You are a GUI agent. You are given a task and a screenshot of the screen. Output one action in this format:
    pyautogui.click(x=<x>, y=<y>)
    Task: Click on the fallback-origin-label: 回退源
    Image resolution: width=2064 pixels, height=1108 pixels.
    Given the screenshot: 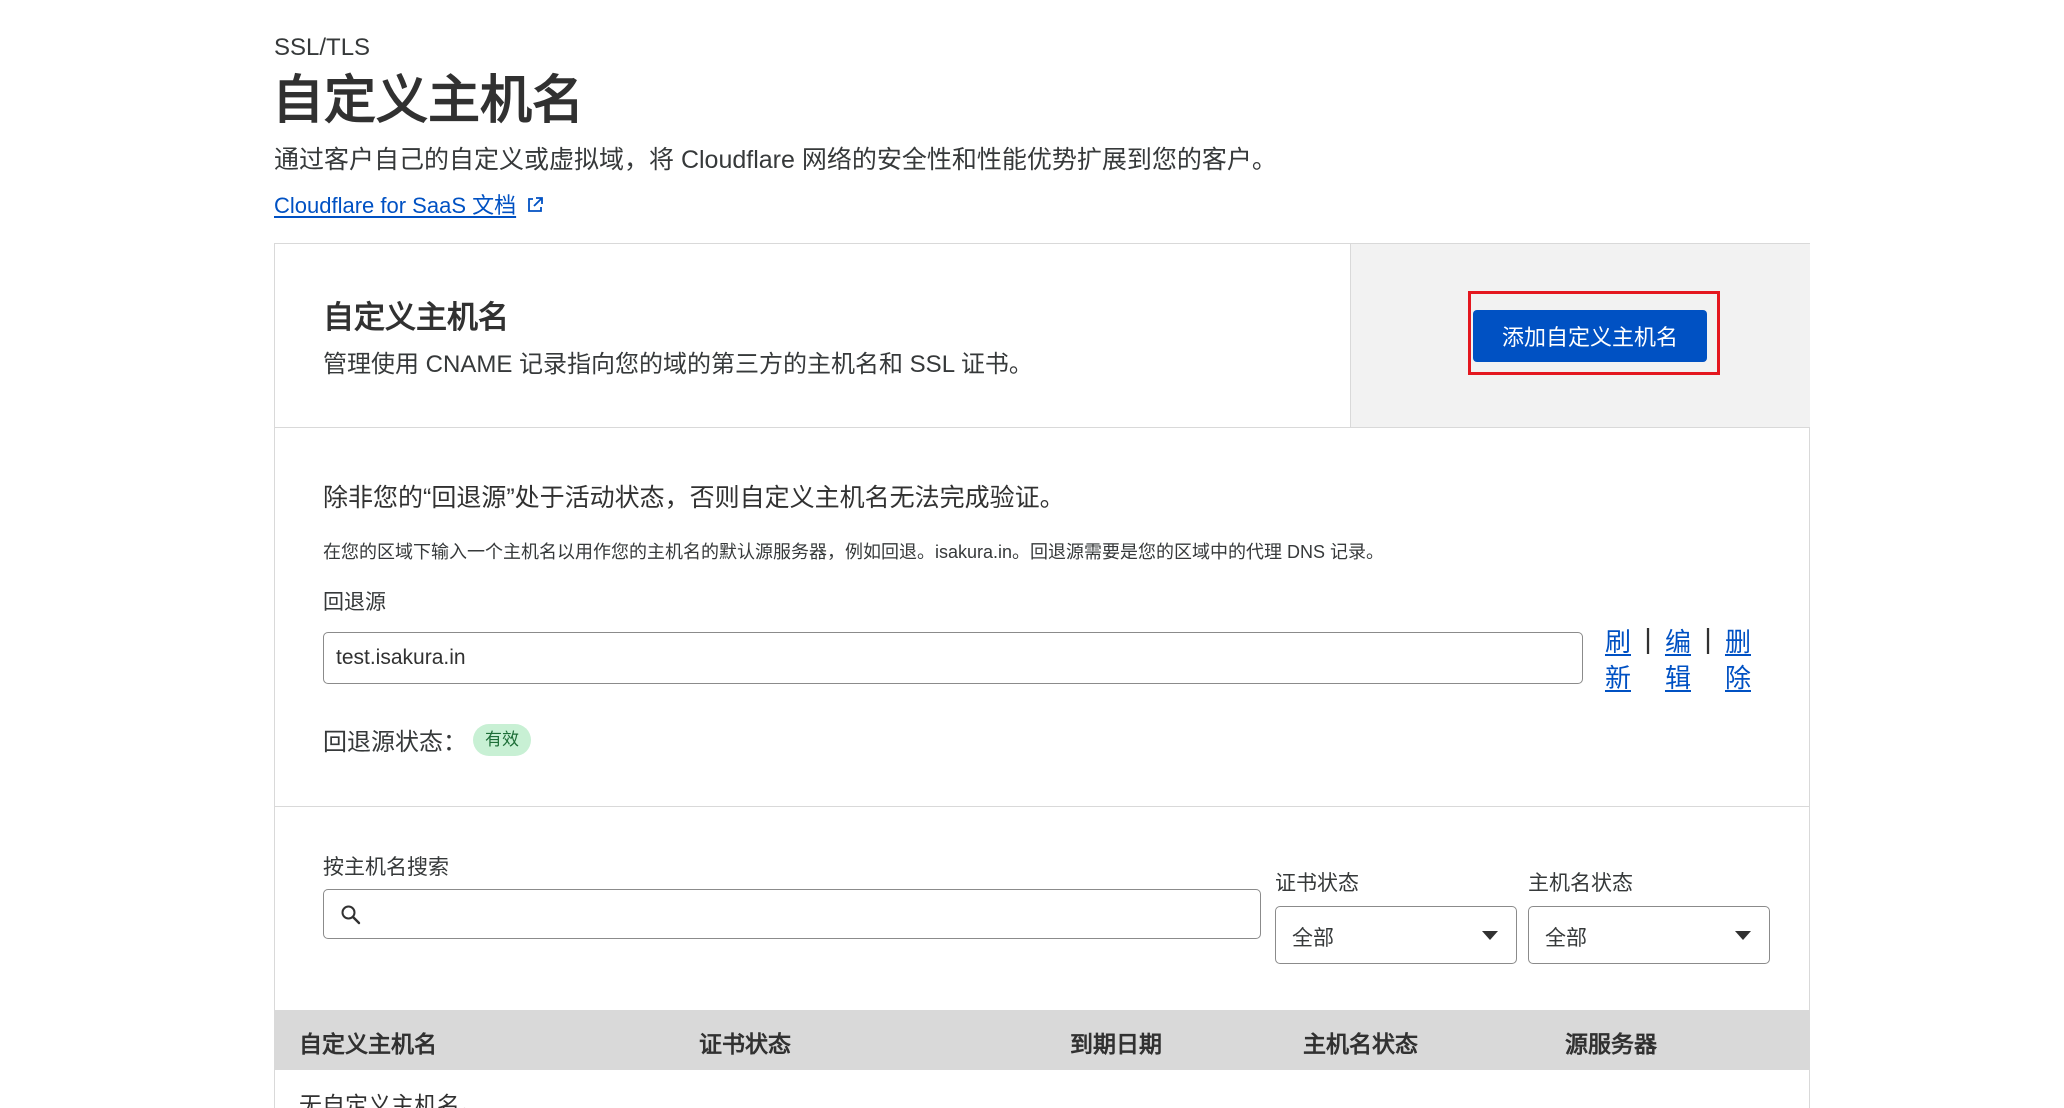 What is the action you would take?
    pyautogui.click(x=354, y=602)
    